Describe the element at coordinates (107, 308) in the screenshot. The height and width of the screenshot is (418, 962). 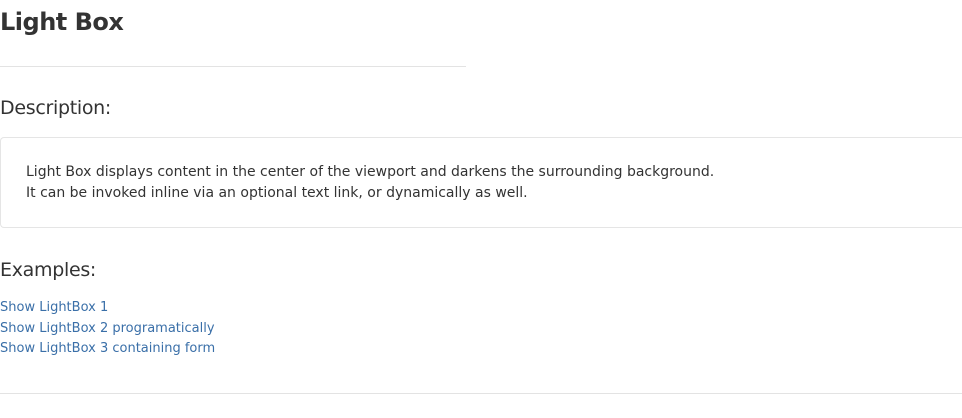
I see `show-lightbox-1-link: Show LightBox 1` at that location.